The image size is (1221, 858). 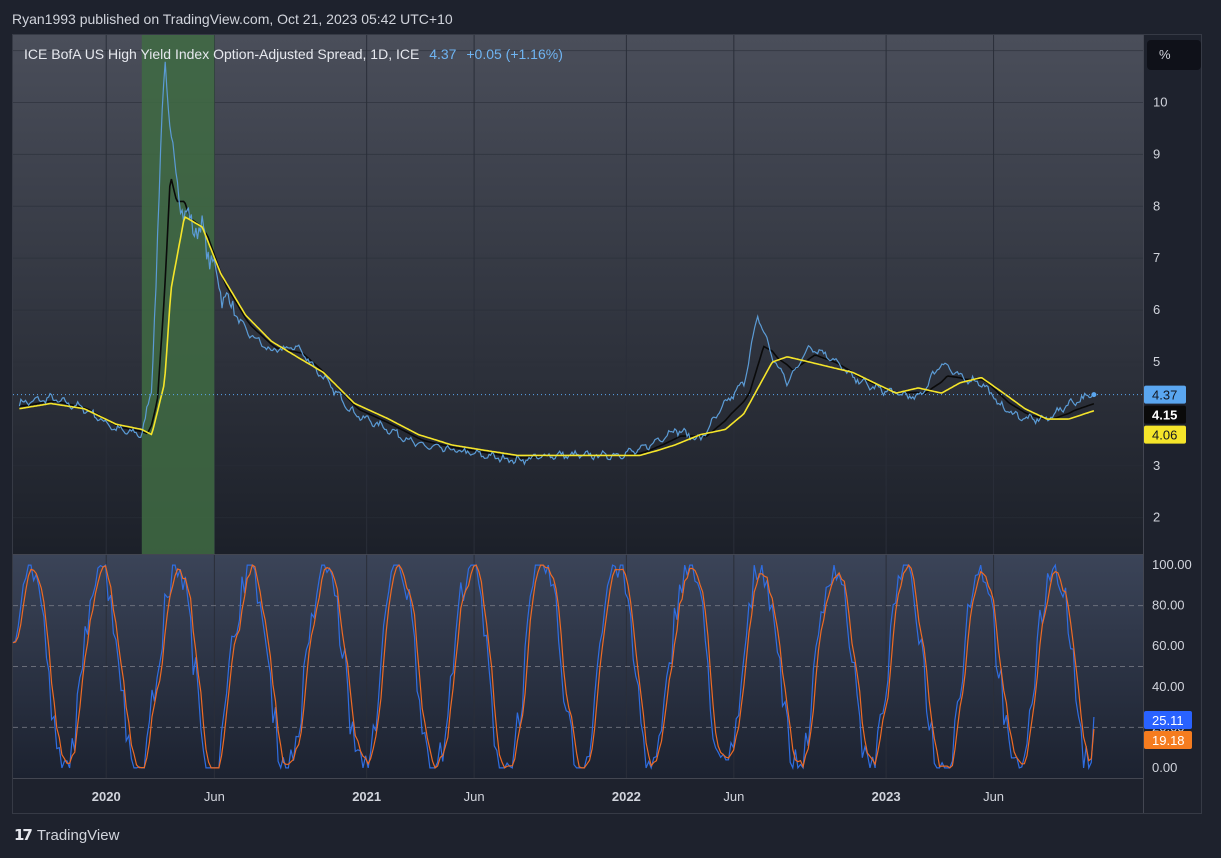 I want to click on price-tick-label: 5, so click(x=1156, y=361).